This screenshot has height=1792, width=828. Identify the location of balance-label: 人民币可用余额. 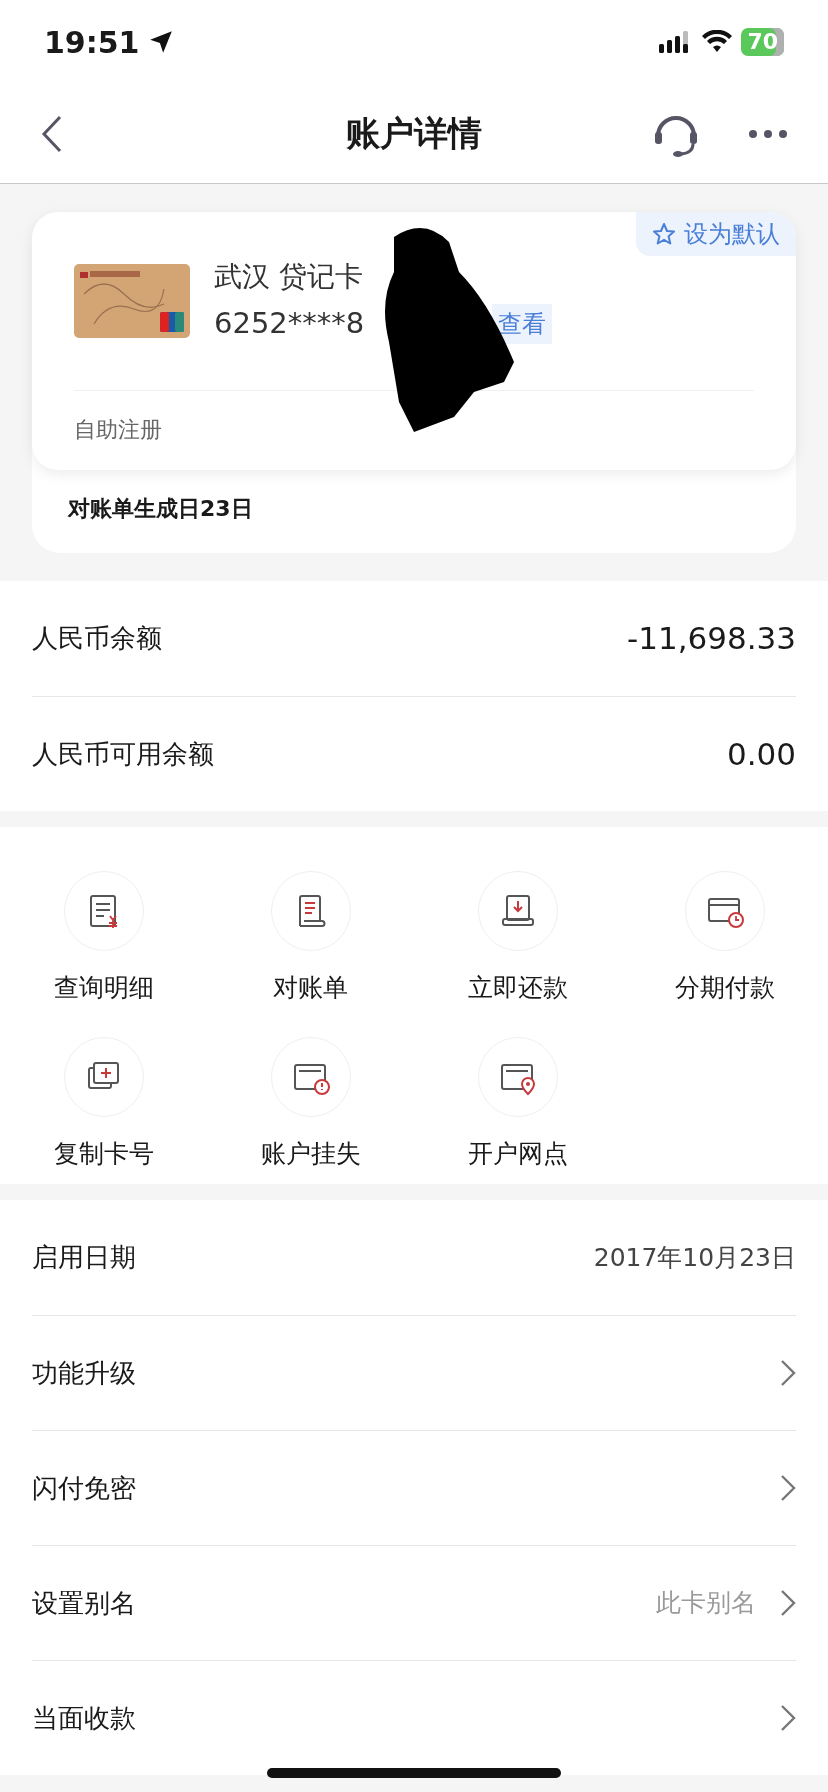
(123, 754).